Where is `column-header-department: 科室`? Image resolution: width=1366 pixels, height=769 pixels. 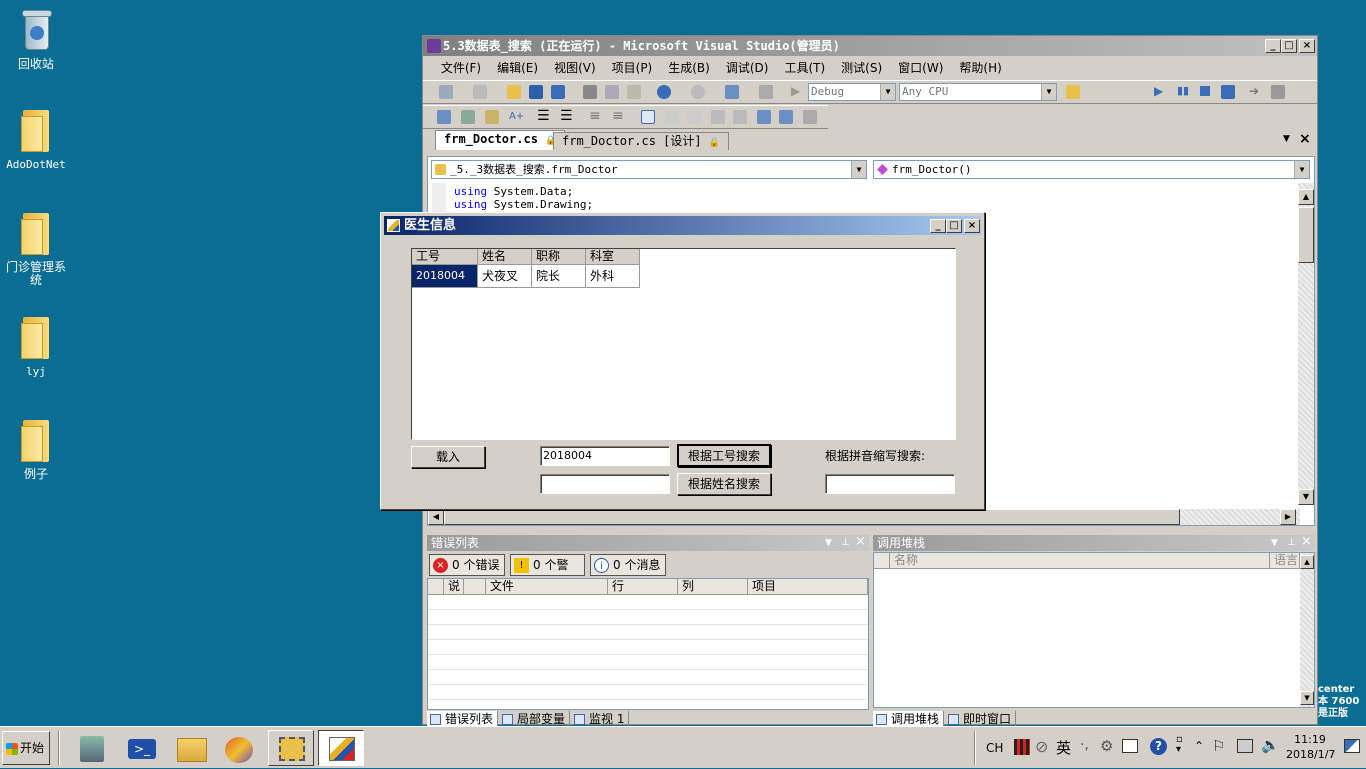
column-header-department: 科室 is located at coordinates (613, 257).